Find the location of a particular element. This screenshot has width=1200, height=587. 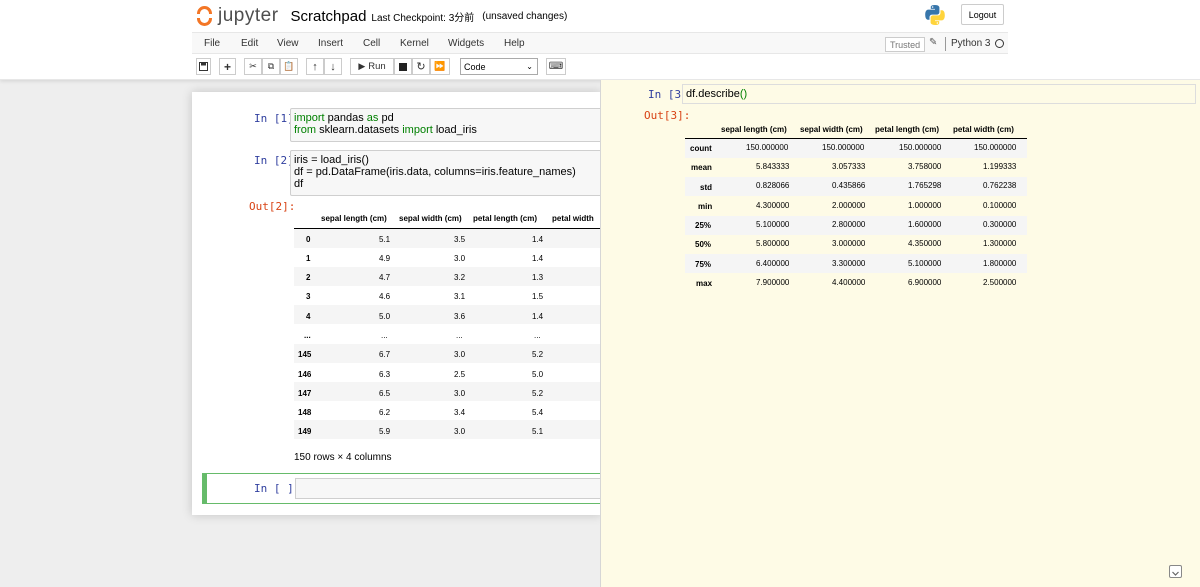

restart-run-all-button: ⏩ is located at coordinates (440, 66).